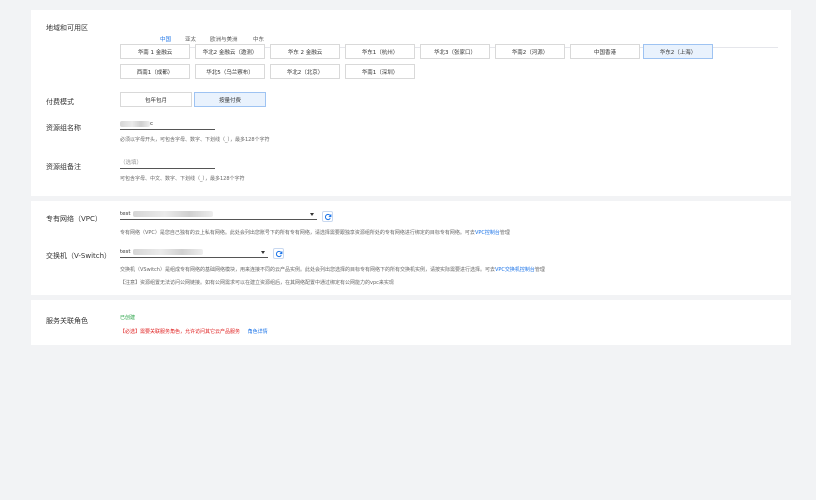  What do you see at coordinates (156, 99) in the screenshot?
I see `billing-subscription-button: 包年包月` at bounding box center [156, 99].